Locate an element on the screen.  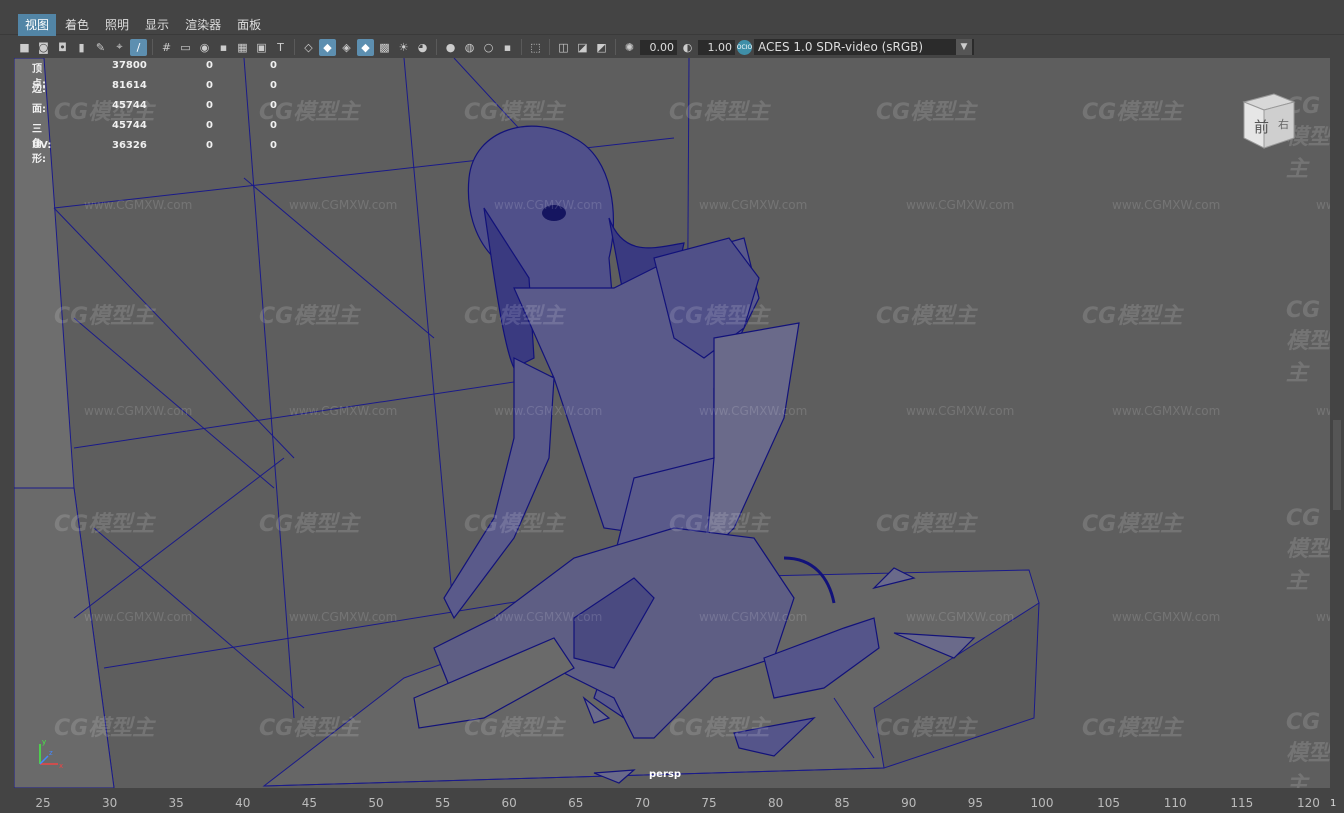
lights-icon: ☀ is located at coordinates (403, 47).